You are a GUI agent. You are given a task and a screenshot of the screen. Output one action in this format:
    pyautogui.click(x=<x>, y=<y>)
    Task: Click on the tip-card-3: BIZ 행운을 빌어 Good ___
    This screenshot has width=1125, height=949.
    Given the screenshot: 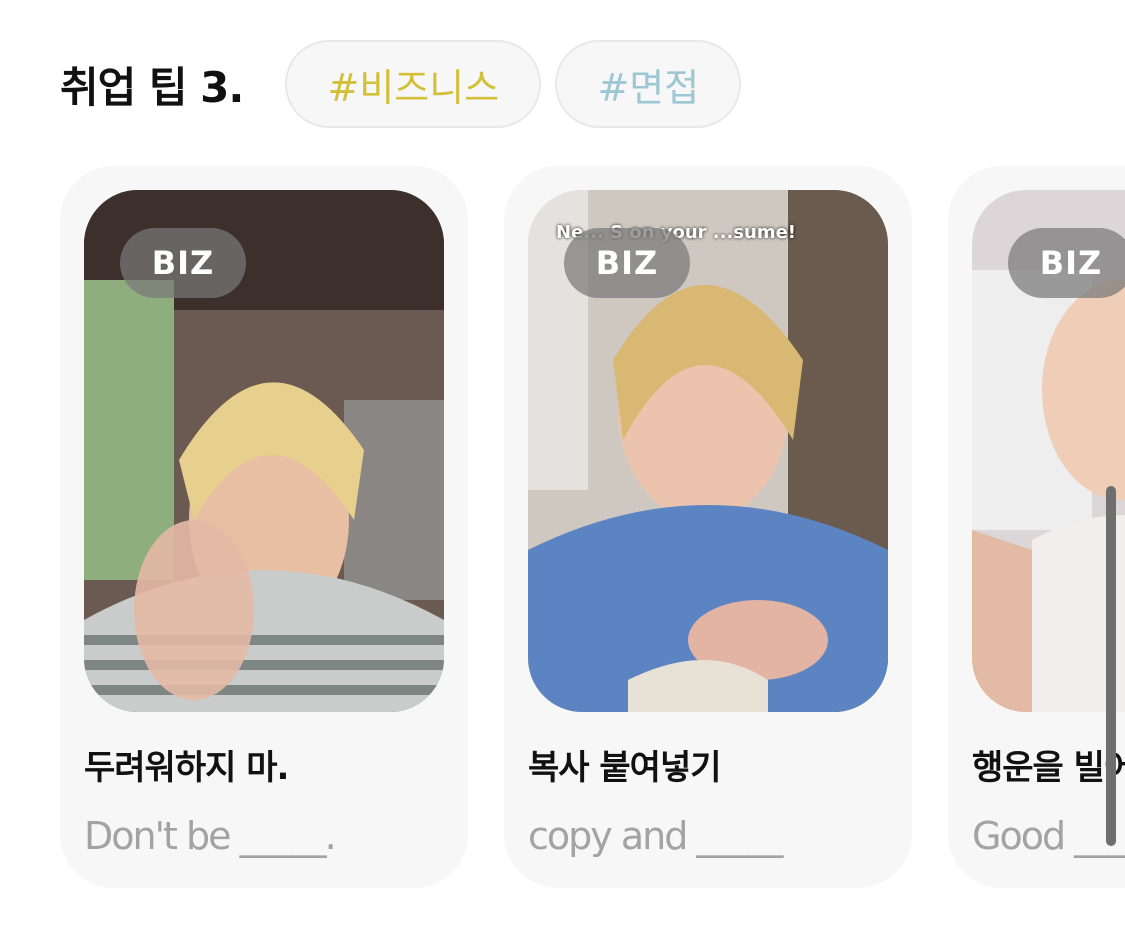 What is the action you would take?
    pyautogui.click(x=1036, y=527)
    